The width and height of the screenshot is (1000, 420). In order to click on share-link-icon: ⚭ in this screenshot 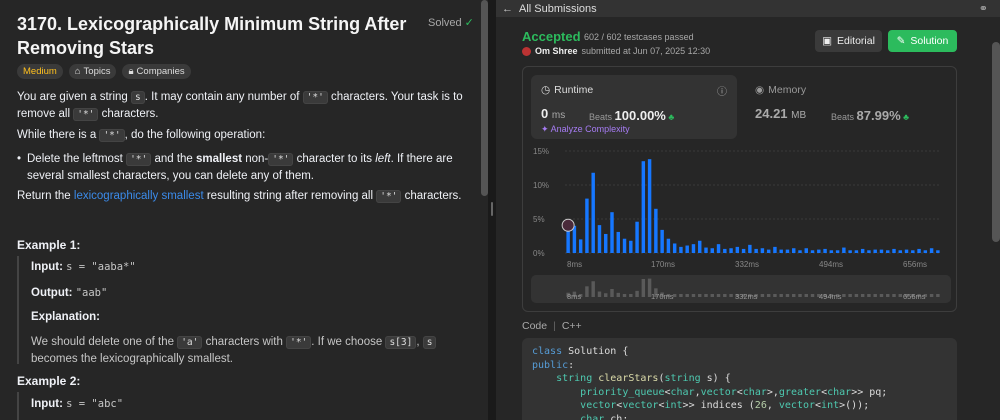, I will do `click(983, 8)`.